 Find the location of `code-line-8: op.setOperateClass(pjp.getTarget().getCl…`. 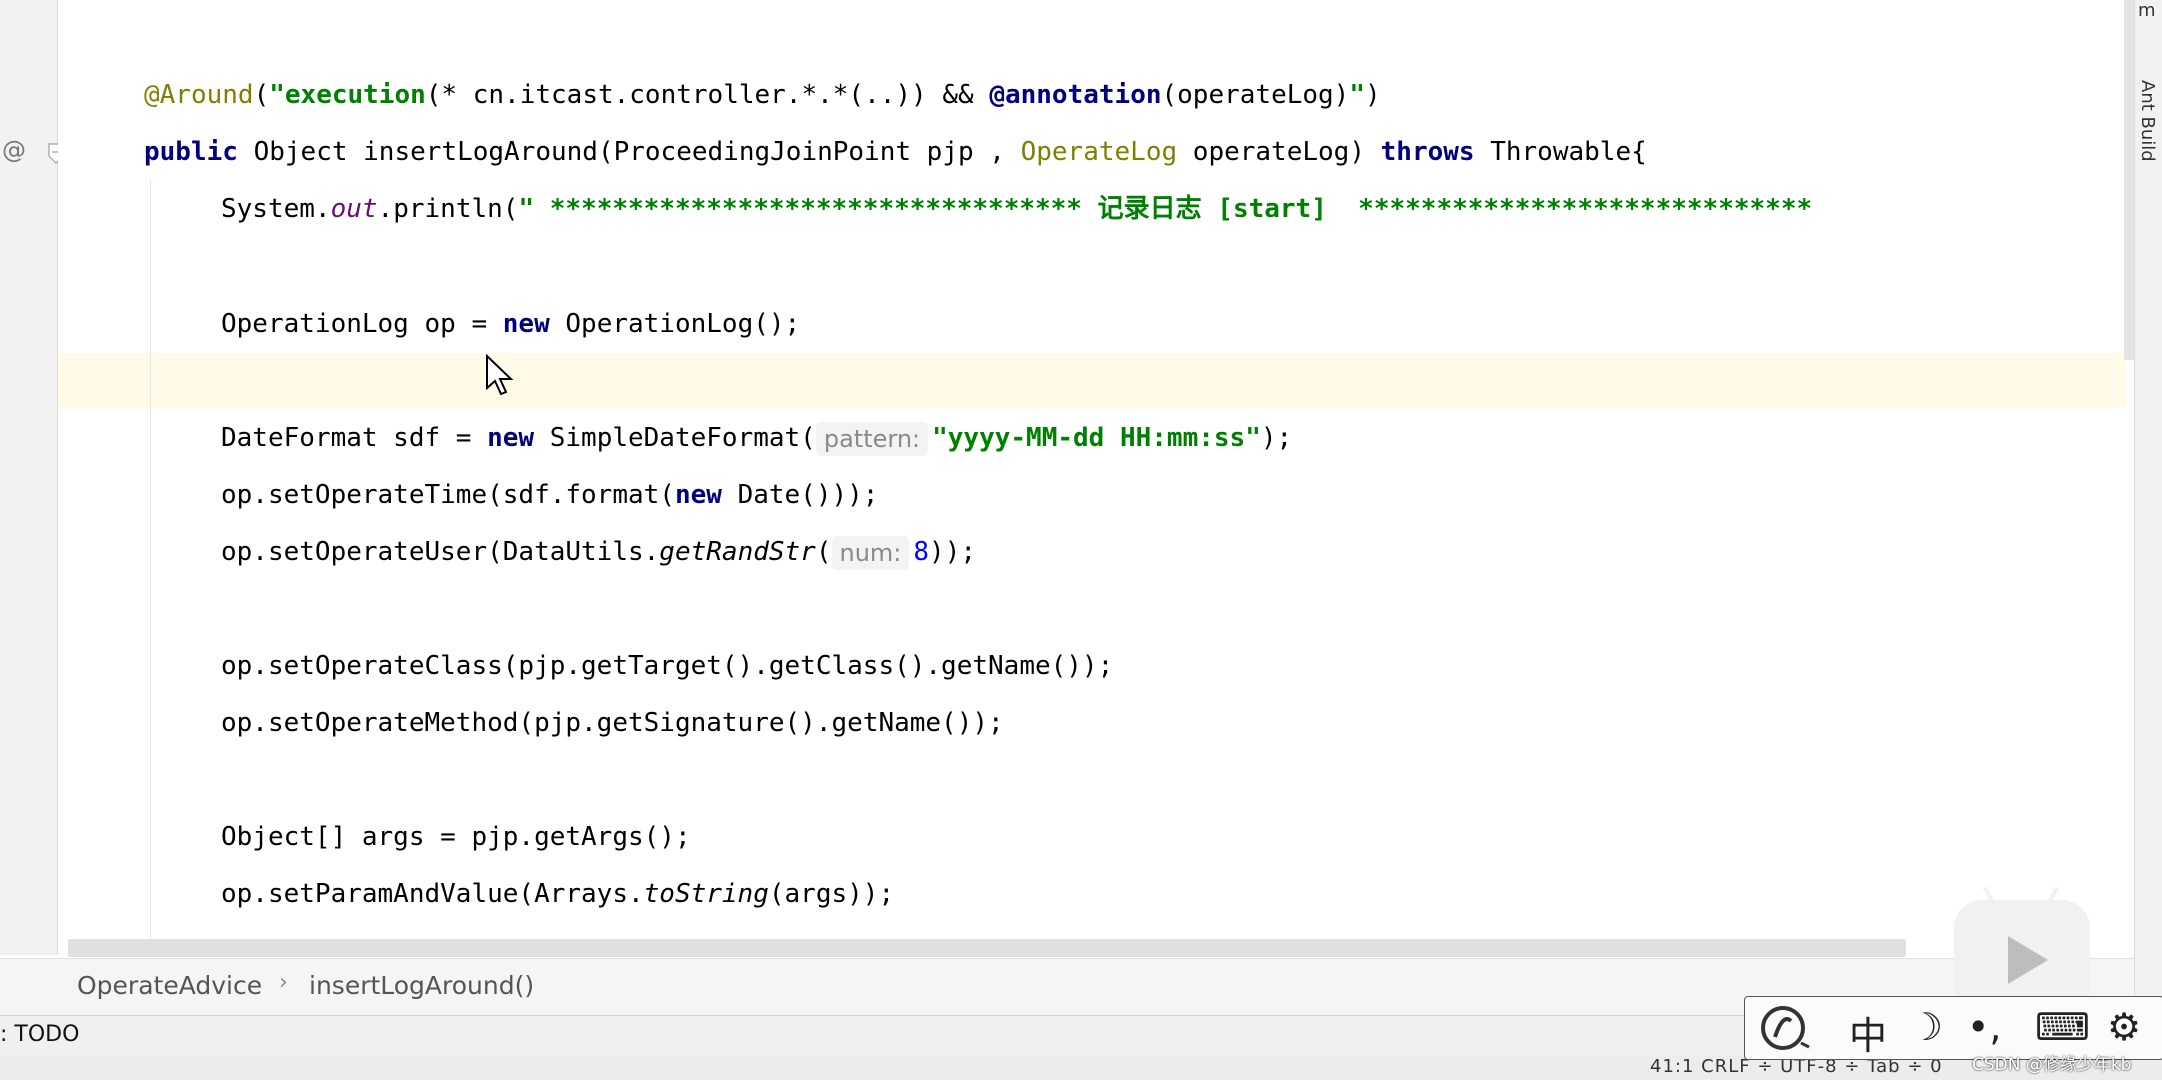

code-line-8: op.setOperateClass(pjp.getTarget().getCl… is located at coordinates (667, 666).